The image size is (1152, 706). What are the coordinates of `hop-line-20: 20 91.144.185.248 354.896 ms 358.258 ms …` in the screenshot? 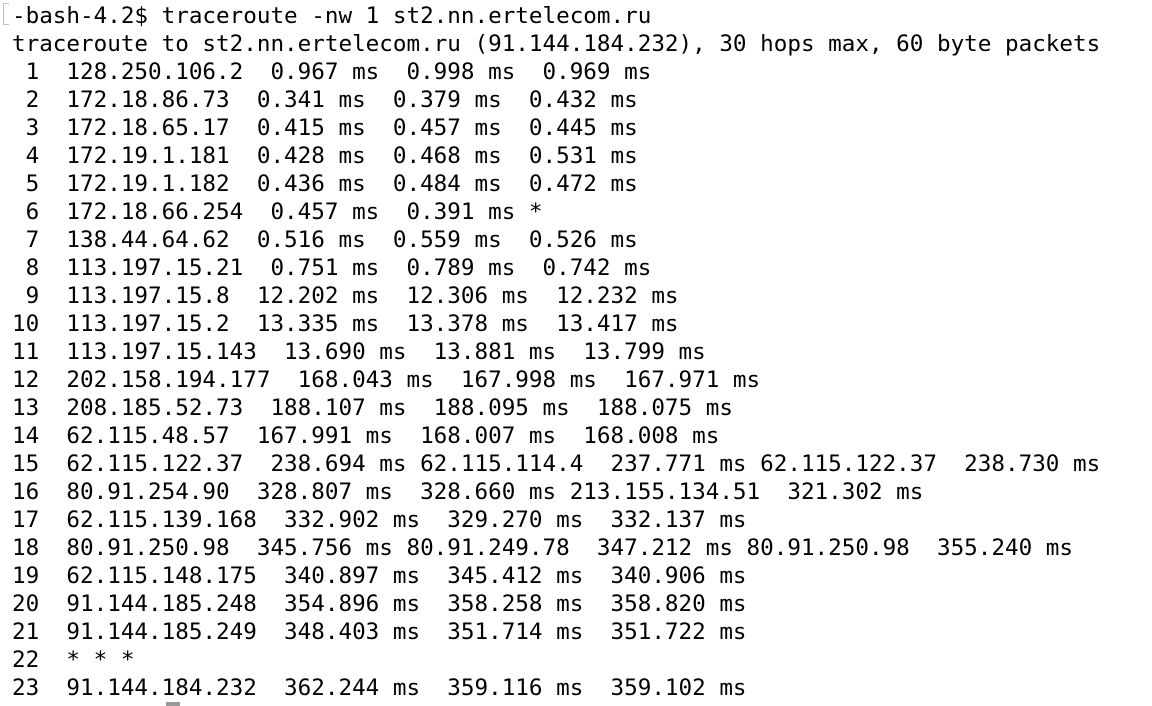 It's located at (379, 604).